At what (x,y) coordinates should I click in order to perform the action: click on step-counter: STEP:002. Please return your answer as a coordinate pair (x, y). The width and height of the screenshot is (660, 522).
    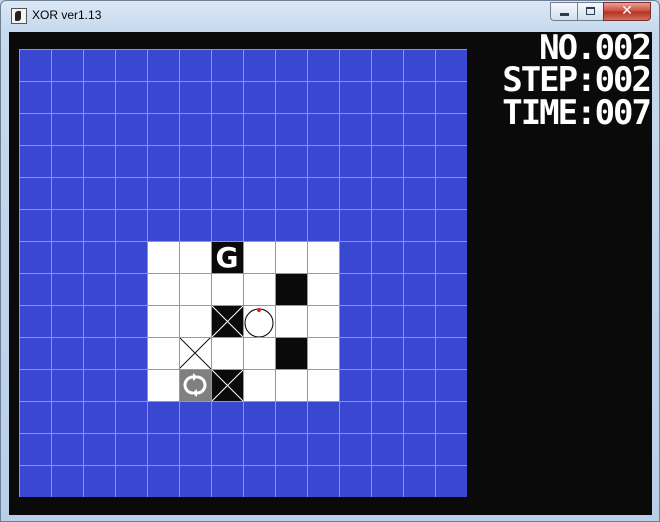
    Looking at the image, I should click on (577, 80).